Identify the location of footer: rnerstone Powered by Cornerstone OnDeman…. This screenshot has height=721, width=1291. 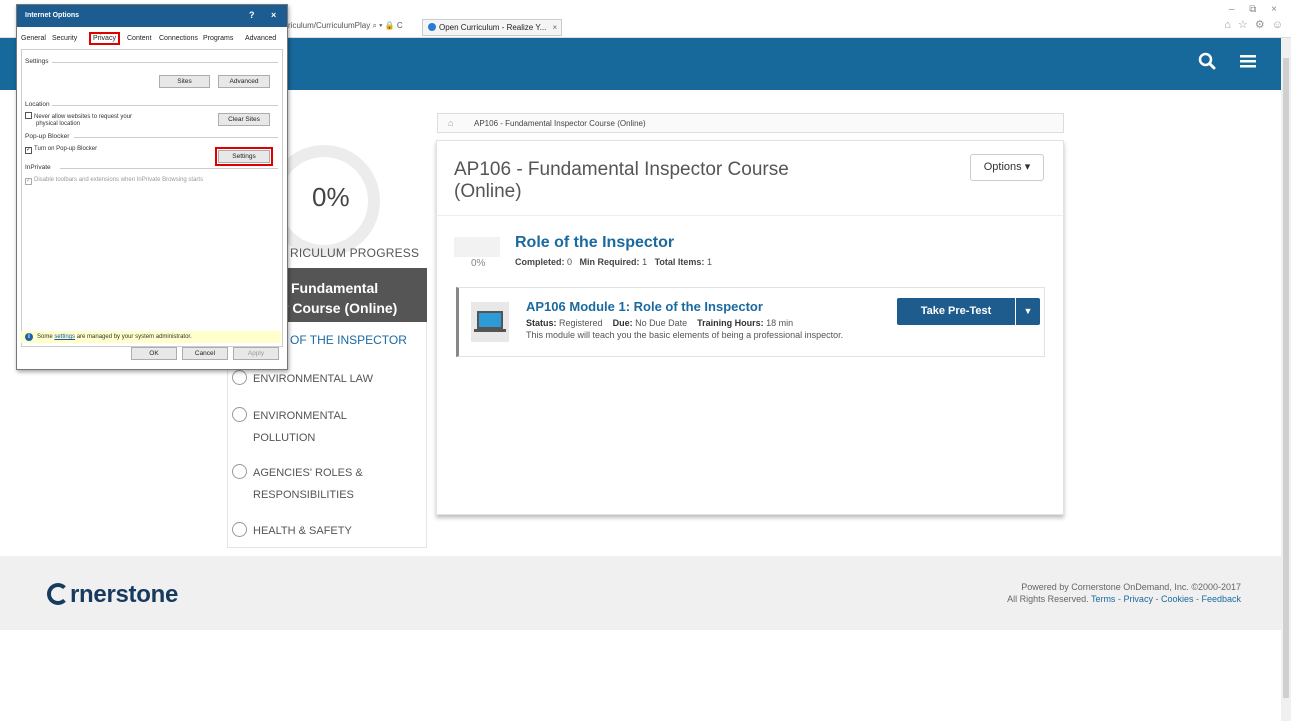
(640, 593).